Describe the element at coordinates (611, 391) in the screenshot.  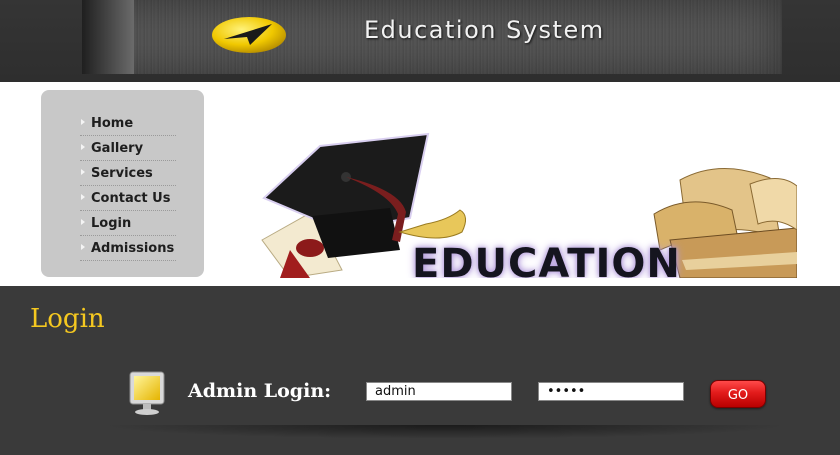
I see `password-input` at that location.